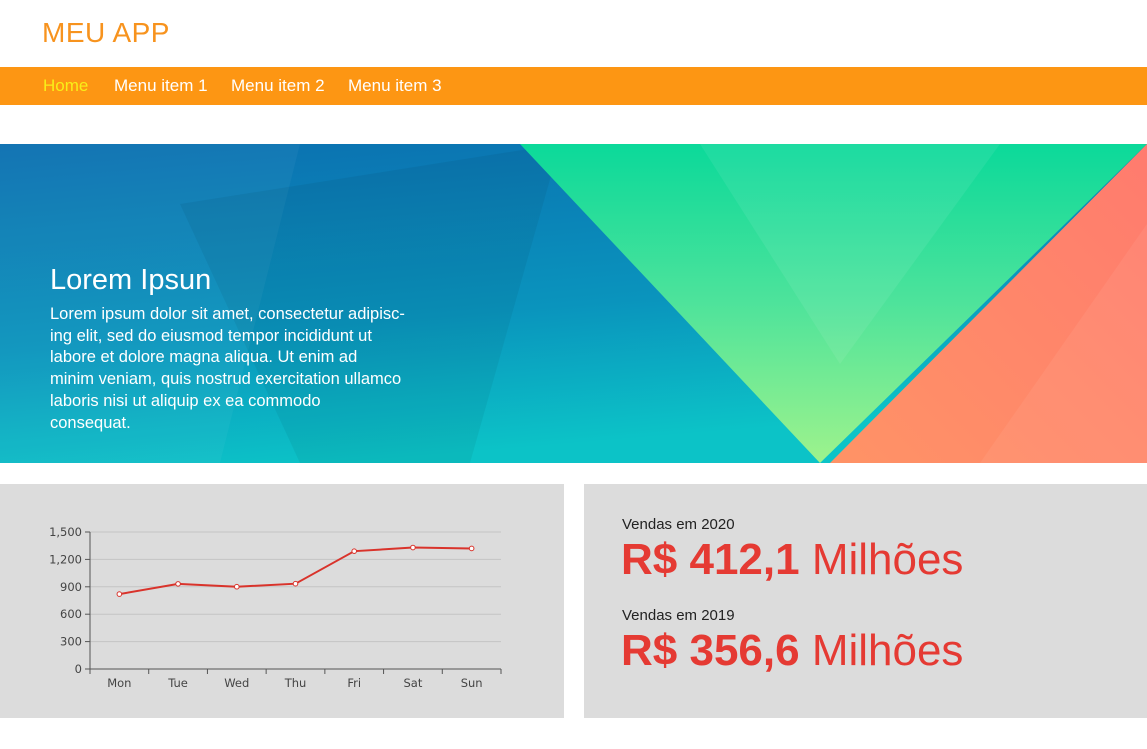 The width and height of the screenshot is (1147, 749). I want to click on y-tick-label: 1,200, so click(65, 559).